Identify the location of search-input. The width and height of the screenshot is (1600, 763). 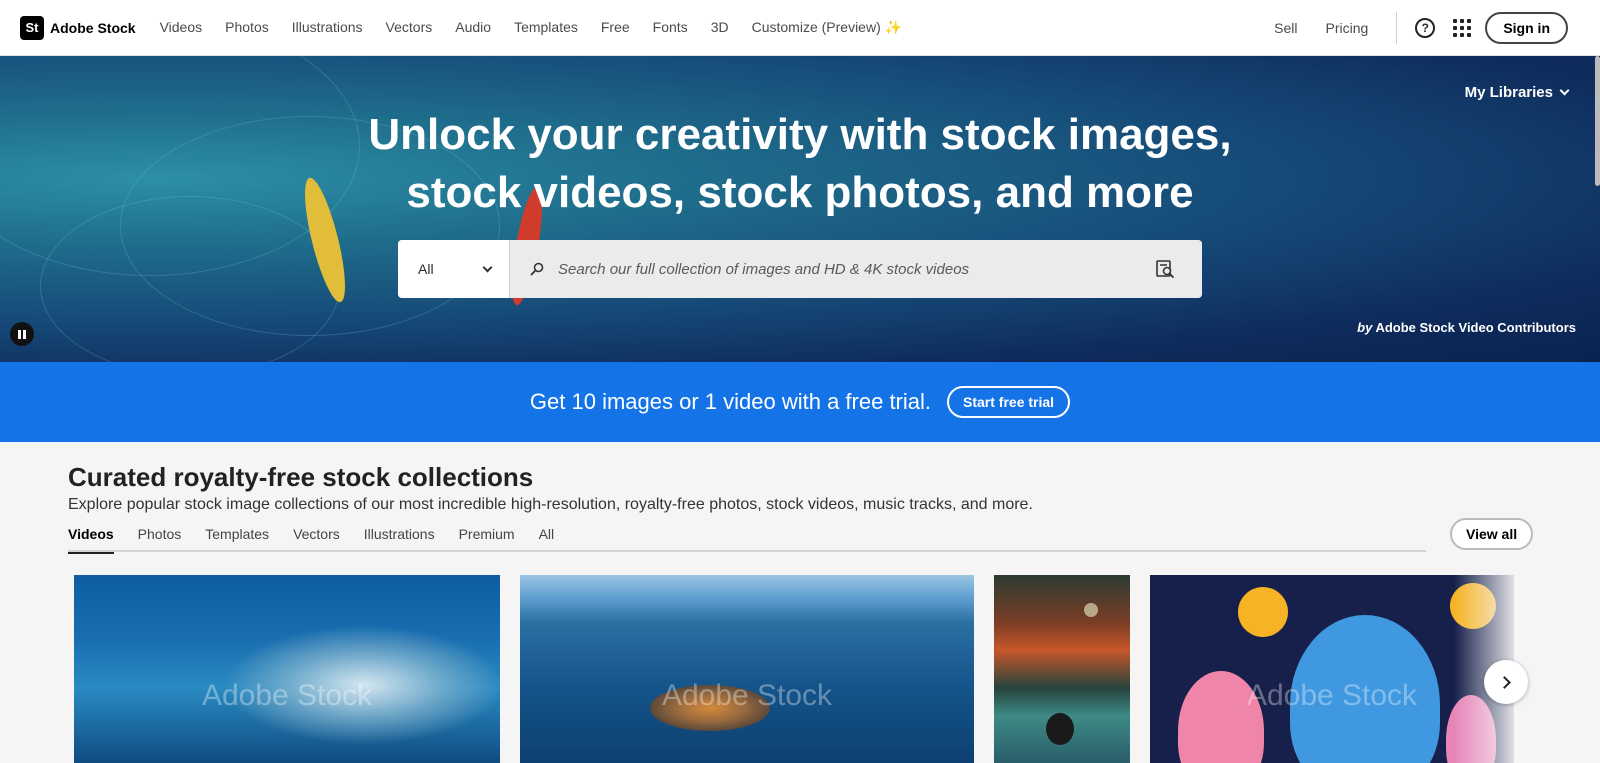
(856, 269).